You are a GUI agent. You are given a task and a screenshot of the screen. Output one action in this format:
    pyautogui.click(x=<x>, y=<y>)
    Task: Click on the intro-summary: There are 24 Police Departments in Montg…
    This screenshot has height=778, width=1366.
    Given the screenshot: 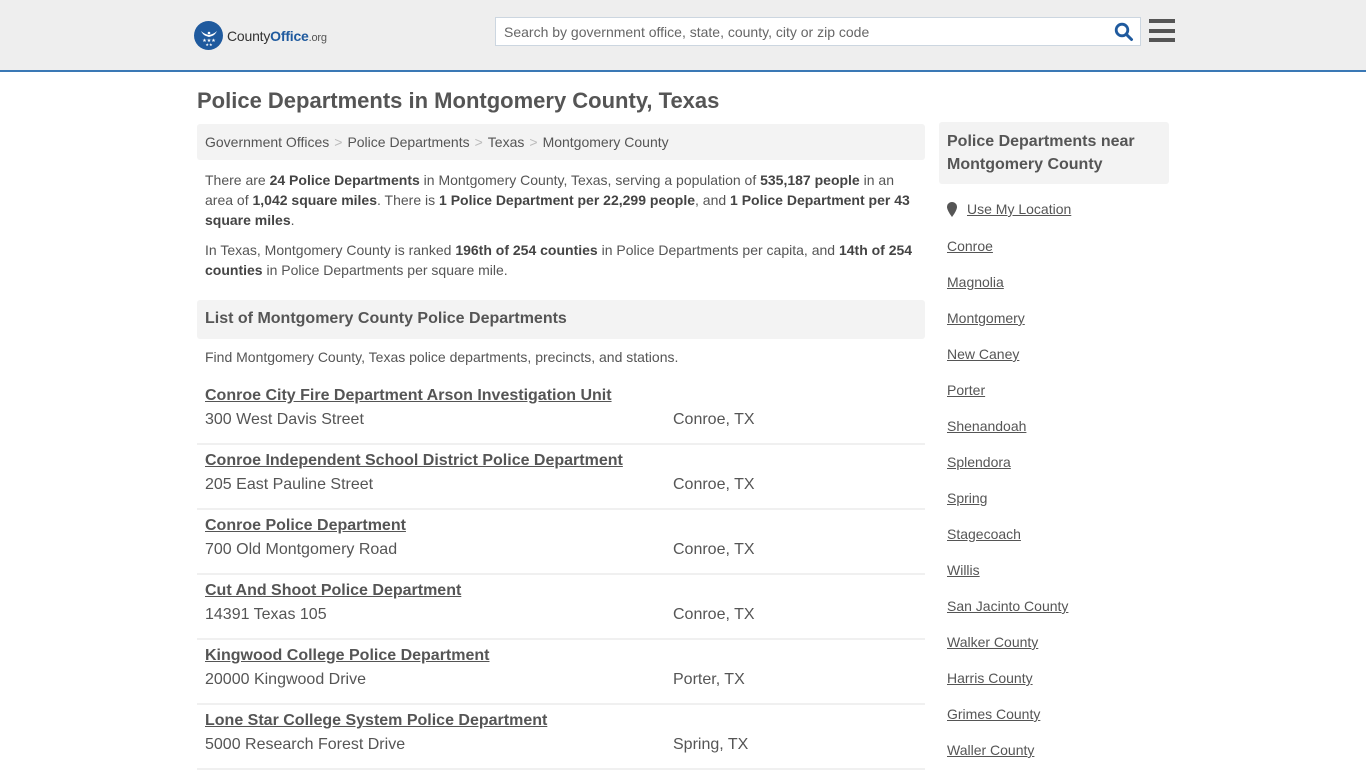 What is the action you would take?
    pyautogui.click(x=562, y=200)
    